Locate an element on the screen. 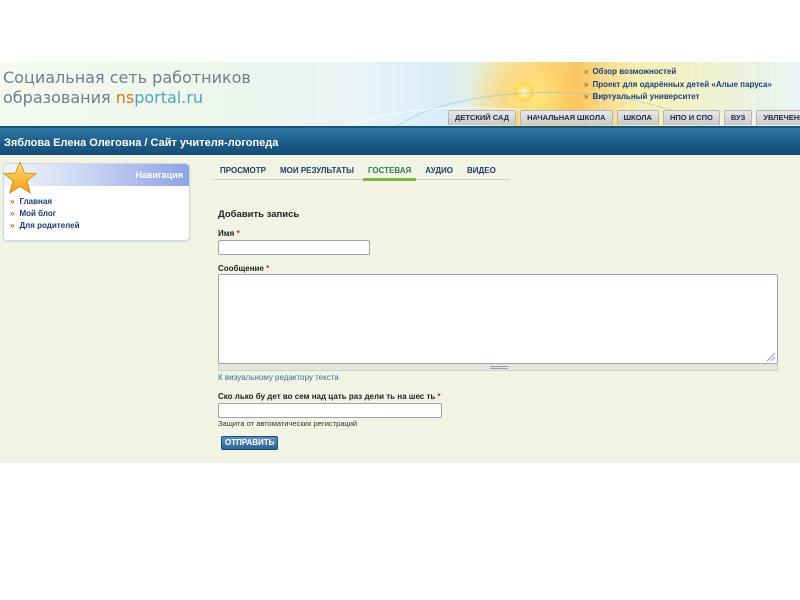 This screenshot has height=600, width=800. name-label: Имя * is located at coordinates (229, 233).